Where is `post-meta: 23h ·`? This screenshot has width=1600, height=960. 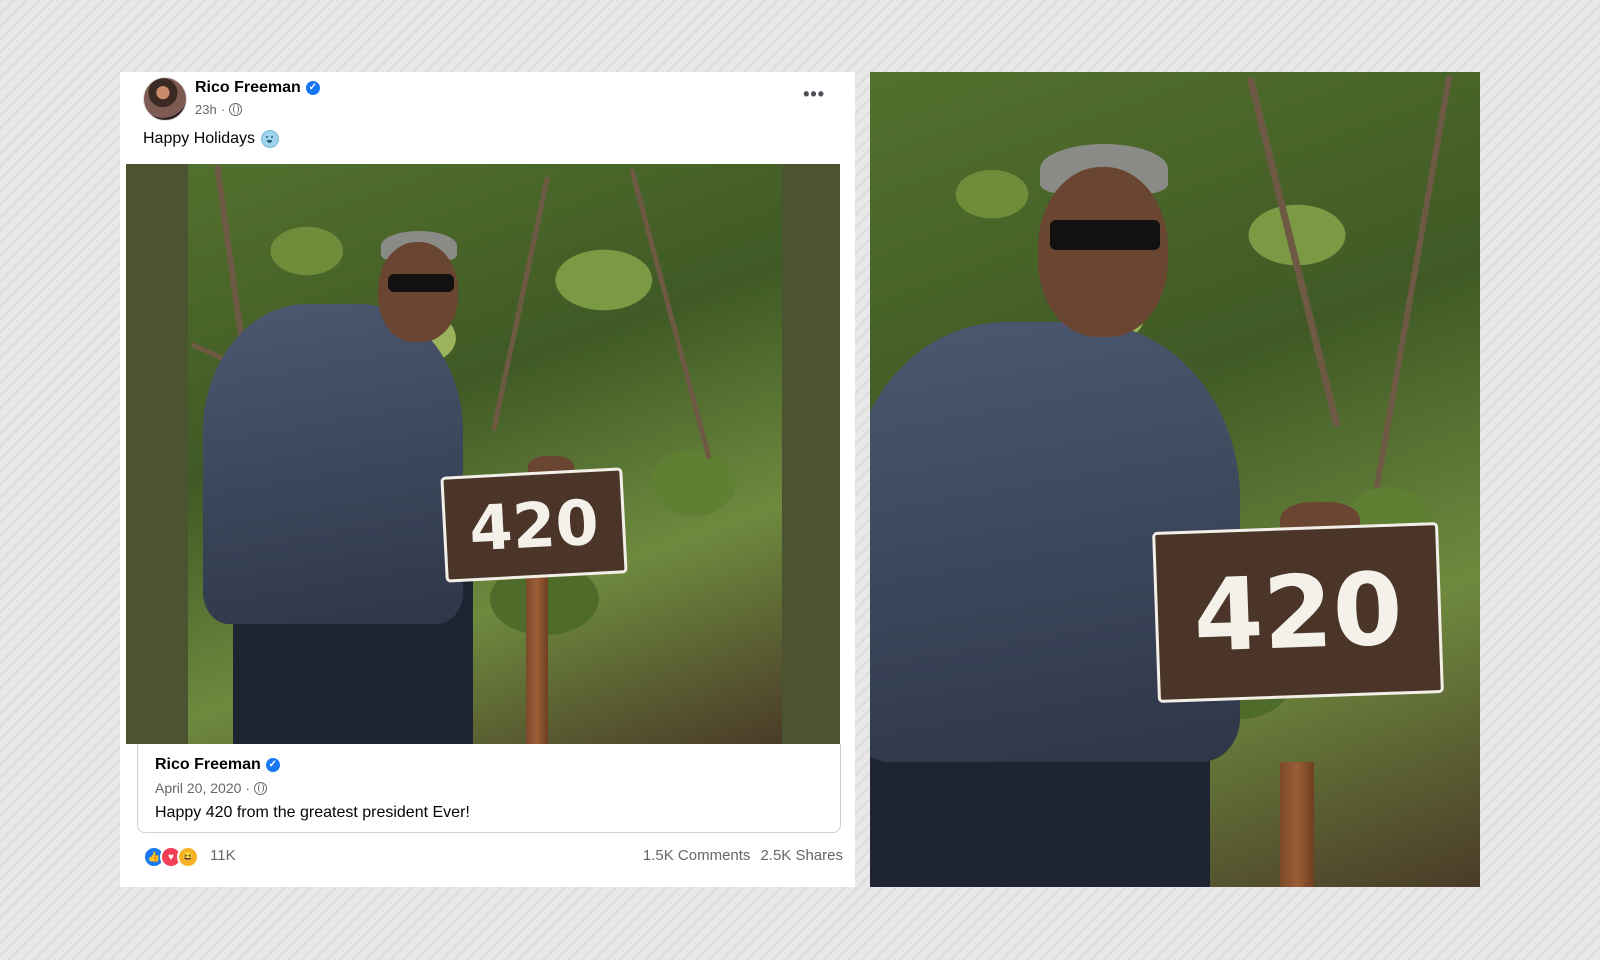
post-meta: 23h · is located at coordinates (219, 109).